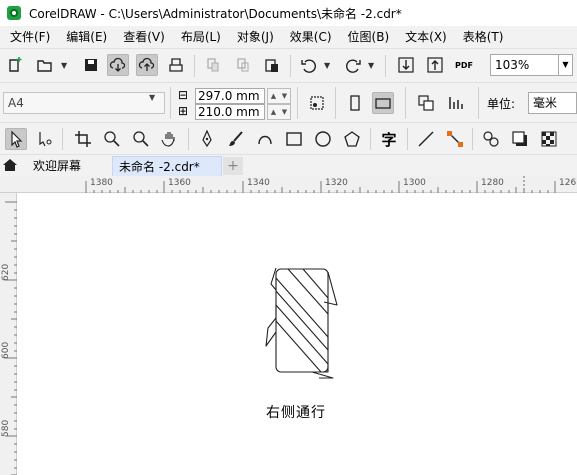 The height and width of the screenshot is (475, 577). I want to click on menu-table: 表格(T), so click(483, 37).